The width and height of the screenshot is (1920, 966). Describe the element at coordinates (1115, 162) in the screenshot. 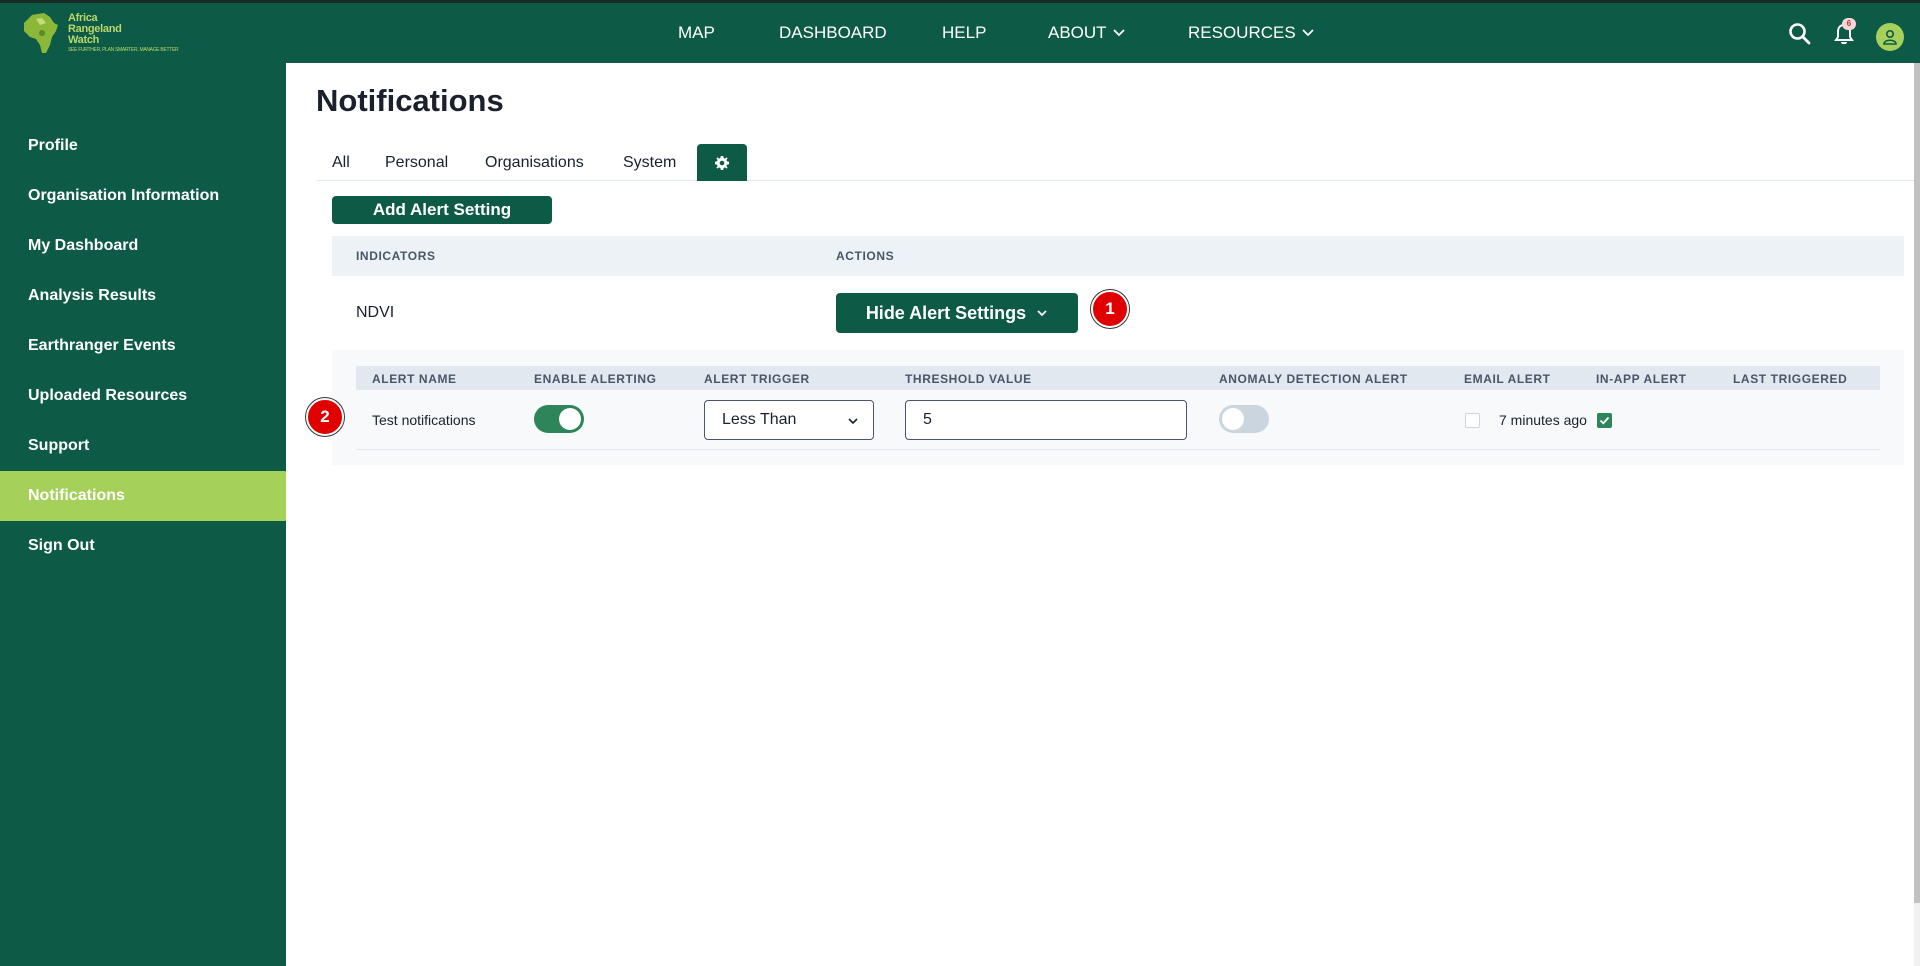

I see `notification-tabs: All Personal Organisations System` at that location.